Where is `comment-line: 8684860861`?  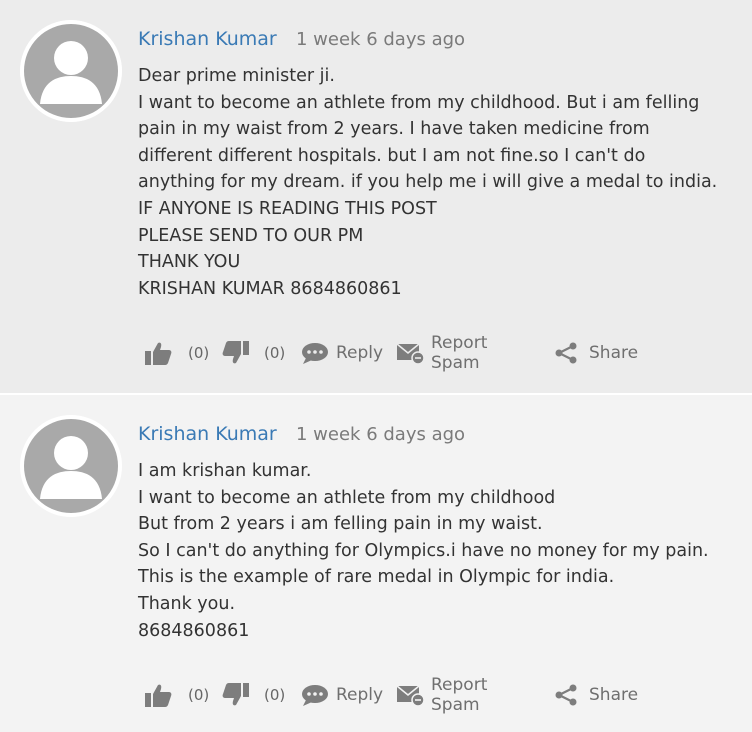 comment-line: 8684860861 is located at coordinates (194, 630).